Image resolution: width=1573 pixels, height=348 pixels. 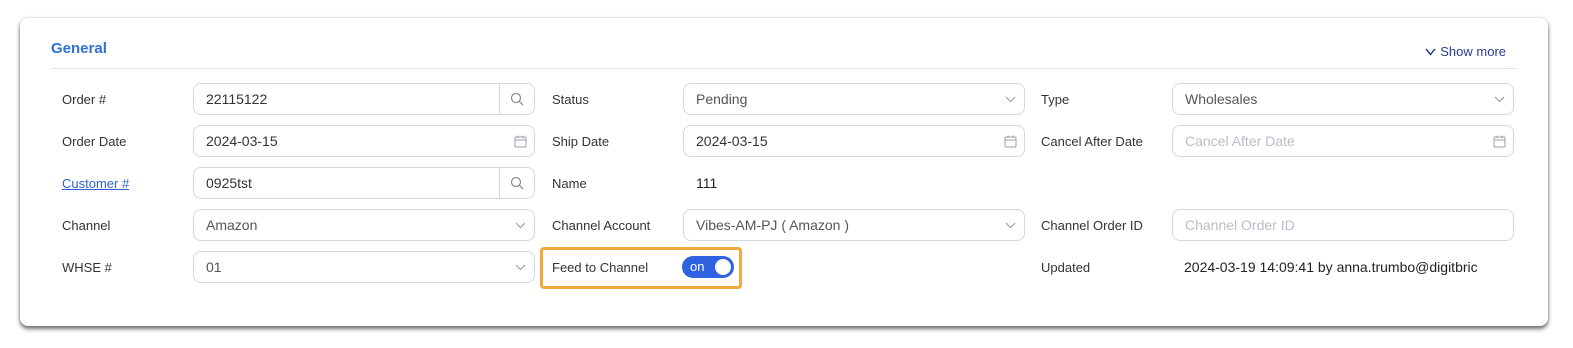 What do you see at coordinates (364, 267) in the screenshot?
I see `whse-no-select: 01` at bounding box center [364, 267].